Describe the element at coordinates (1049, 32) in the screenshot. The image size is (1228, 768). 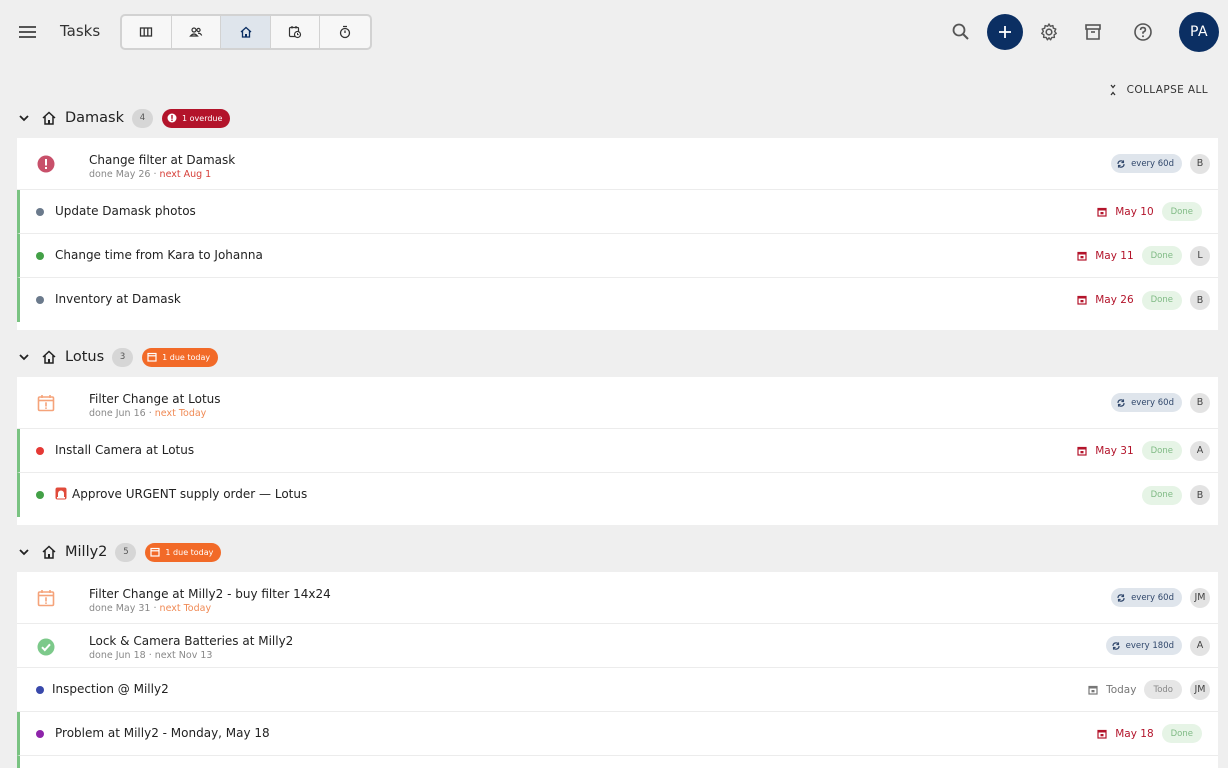
I see `gear-icon` at that location.